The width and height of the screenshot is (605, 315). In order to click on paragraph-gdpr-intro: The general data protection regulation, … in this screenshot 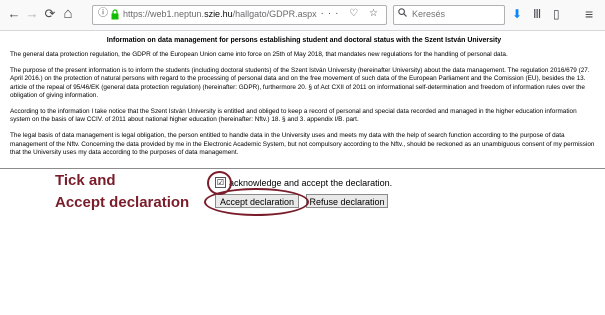, I will do `click(259, 54)`.